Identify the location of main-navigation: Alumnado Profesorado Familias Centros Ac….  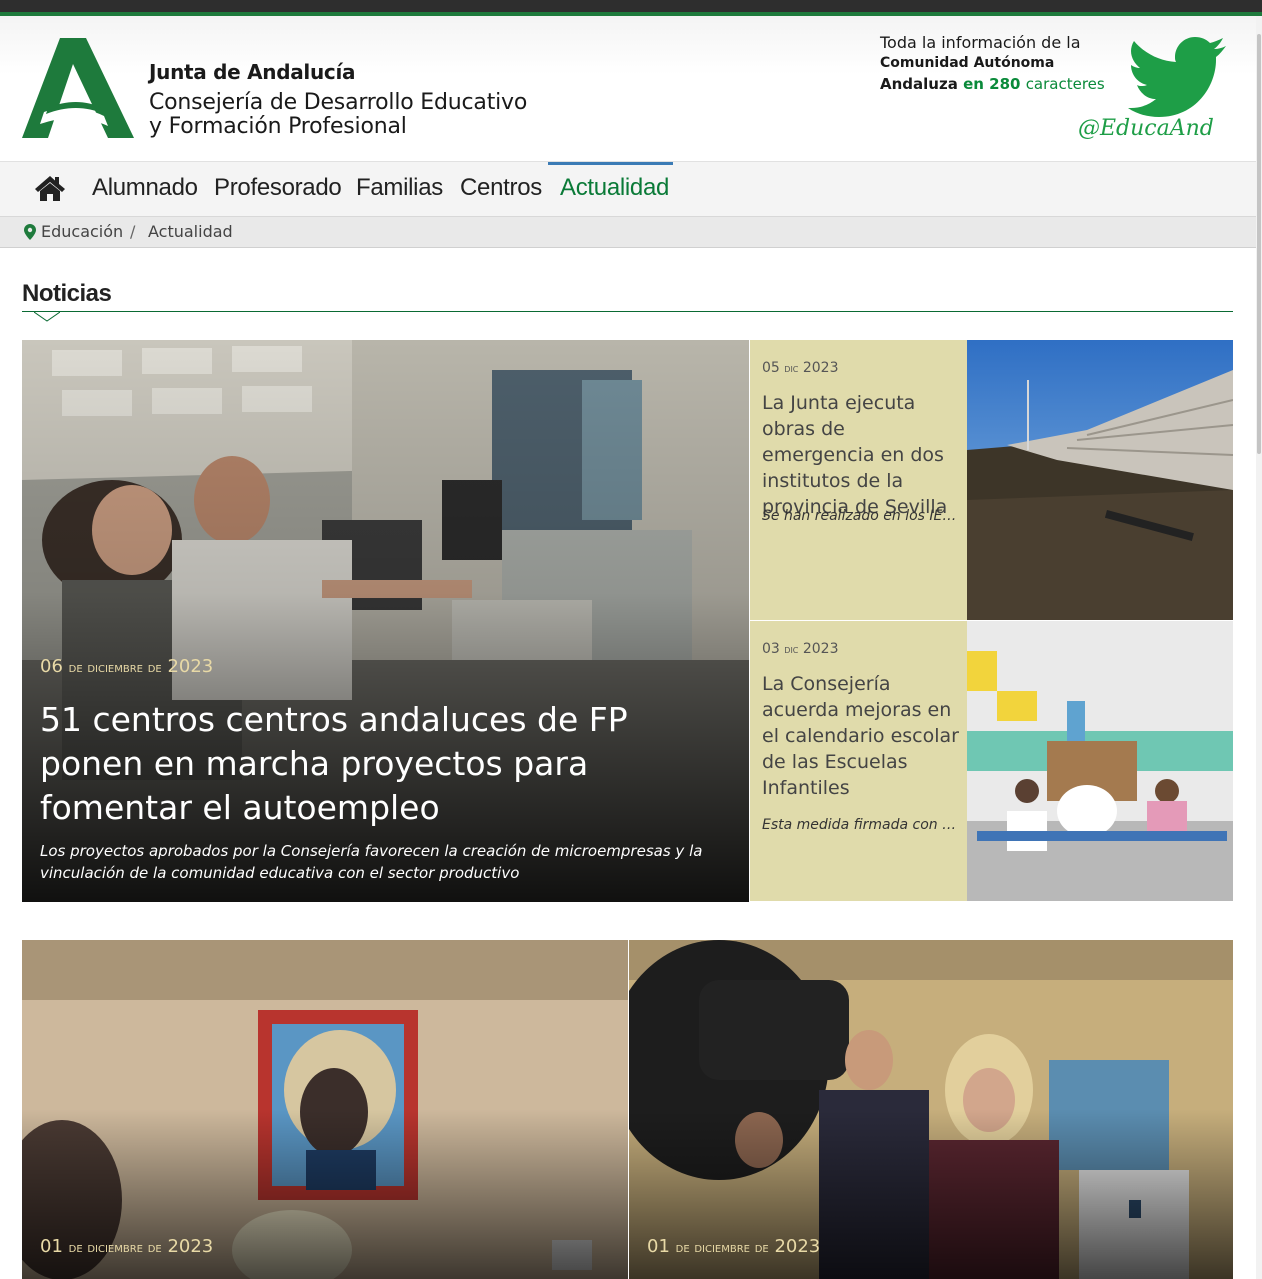
(628, 188).